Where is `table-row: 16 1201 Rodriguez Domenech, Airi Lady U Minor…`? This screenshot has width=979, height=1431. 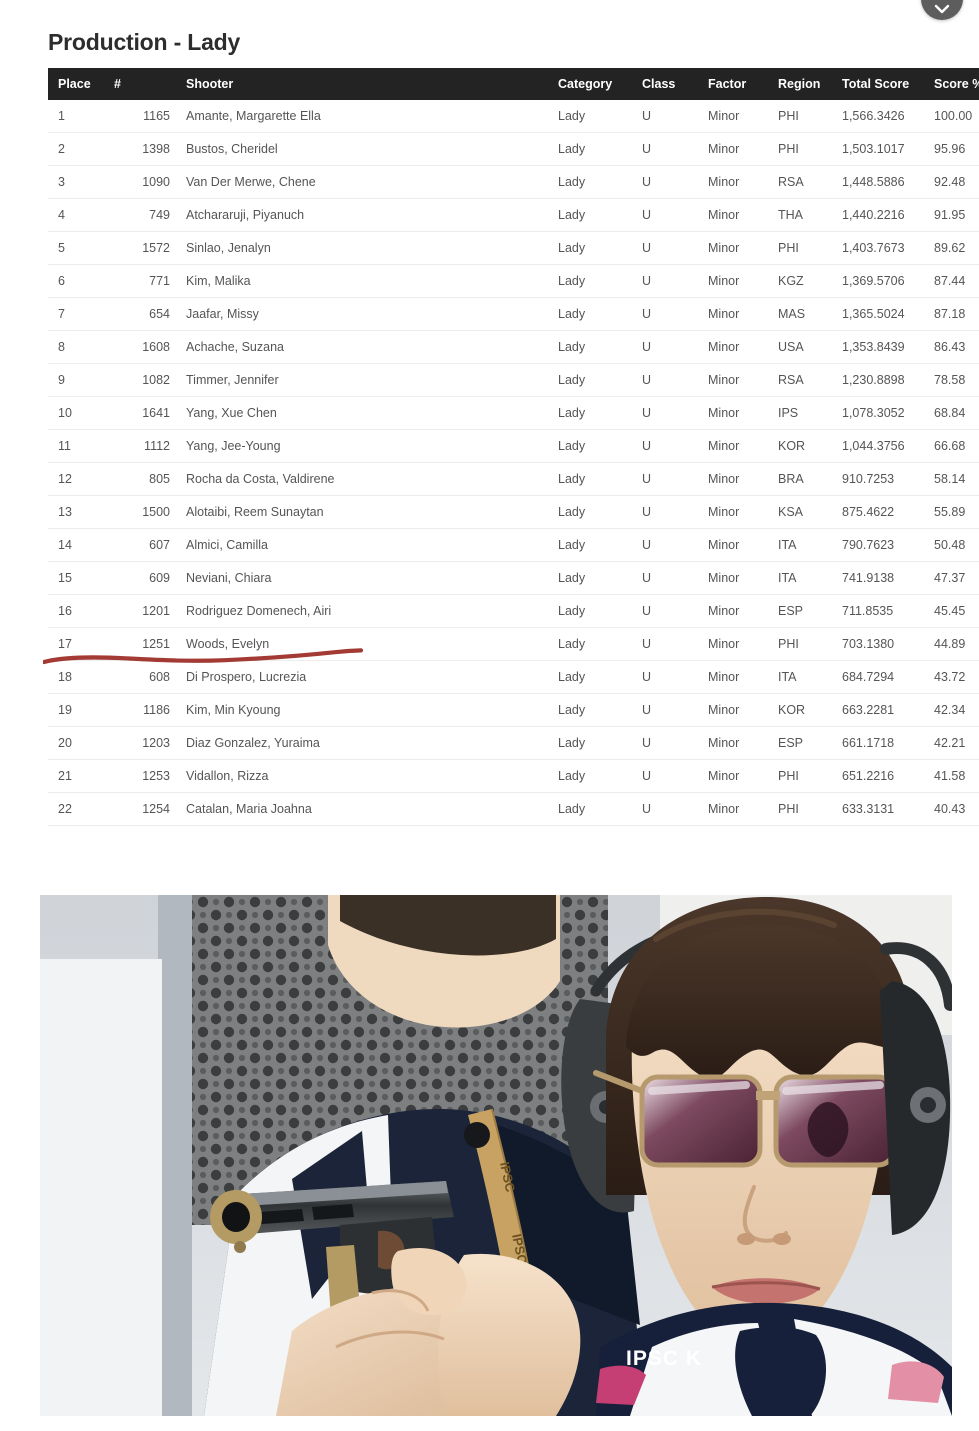 table-row: 16 1201 Rodriguez Domenech, Airi Lady U Minor… is located at coordinates (513, 611).